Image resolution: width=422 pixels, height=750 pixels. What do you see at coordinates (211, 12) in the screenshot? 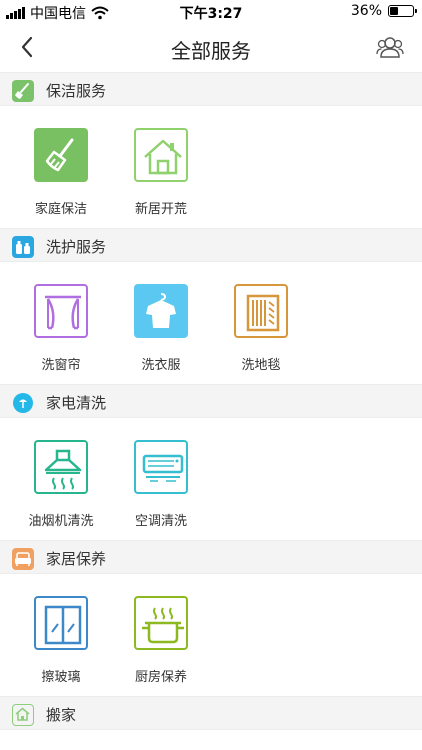
I see `status-bar: 中国电信 下午3:27 36%` at bounding box center [211, 12].